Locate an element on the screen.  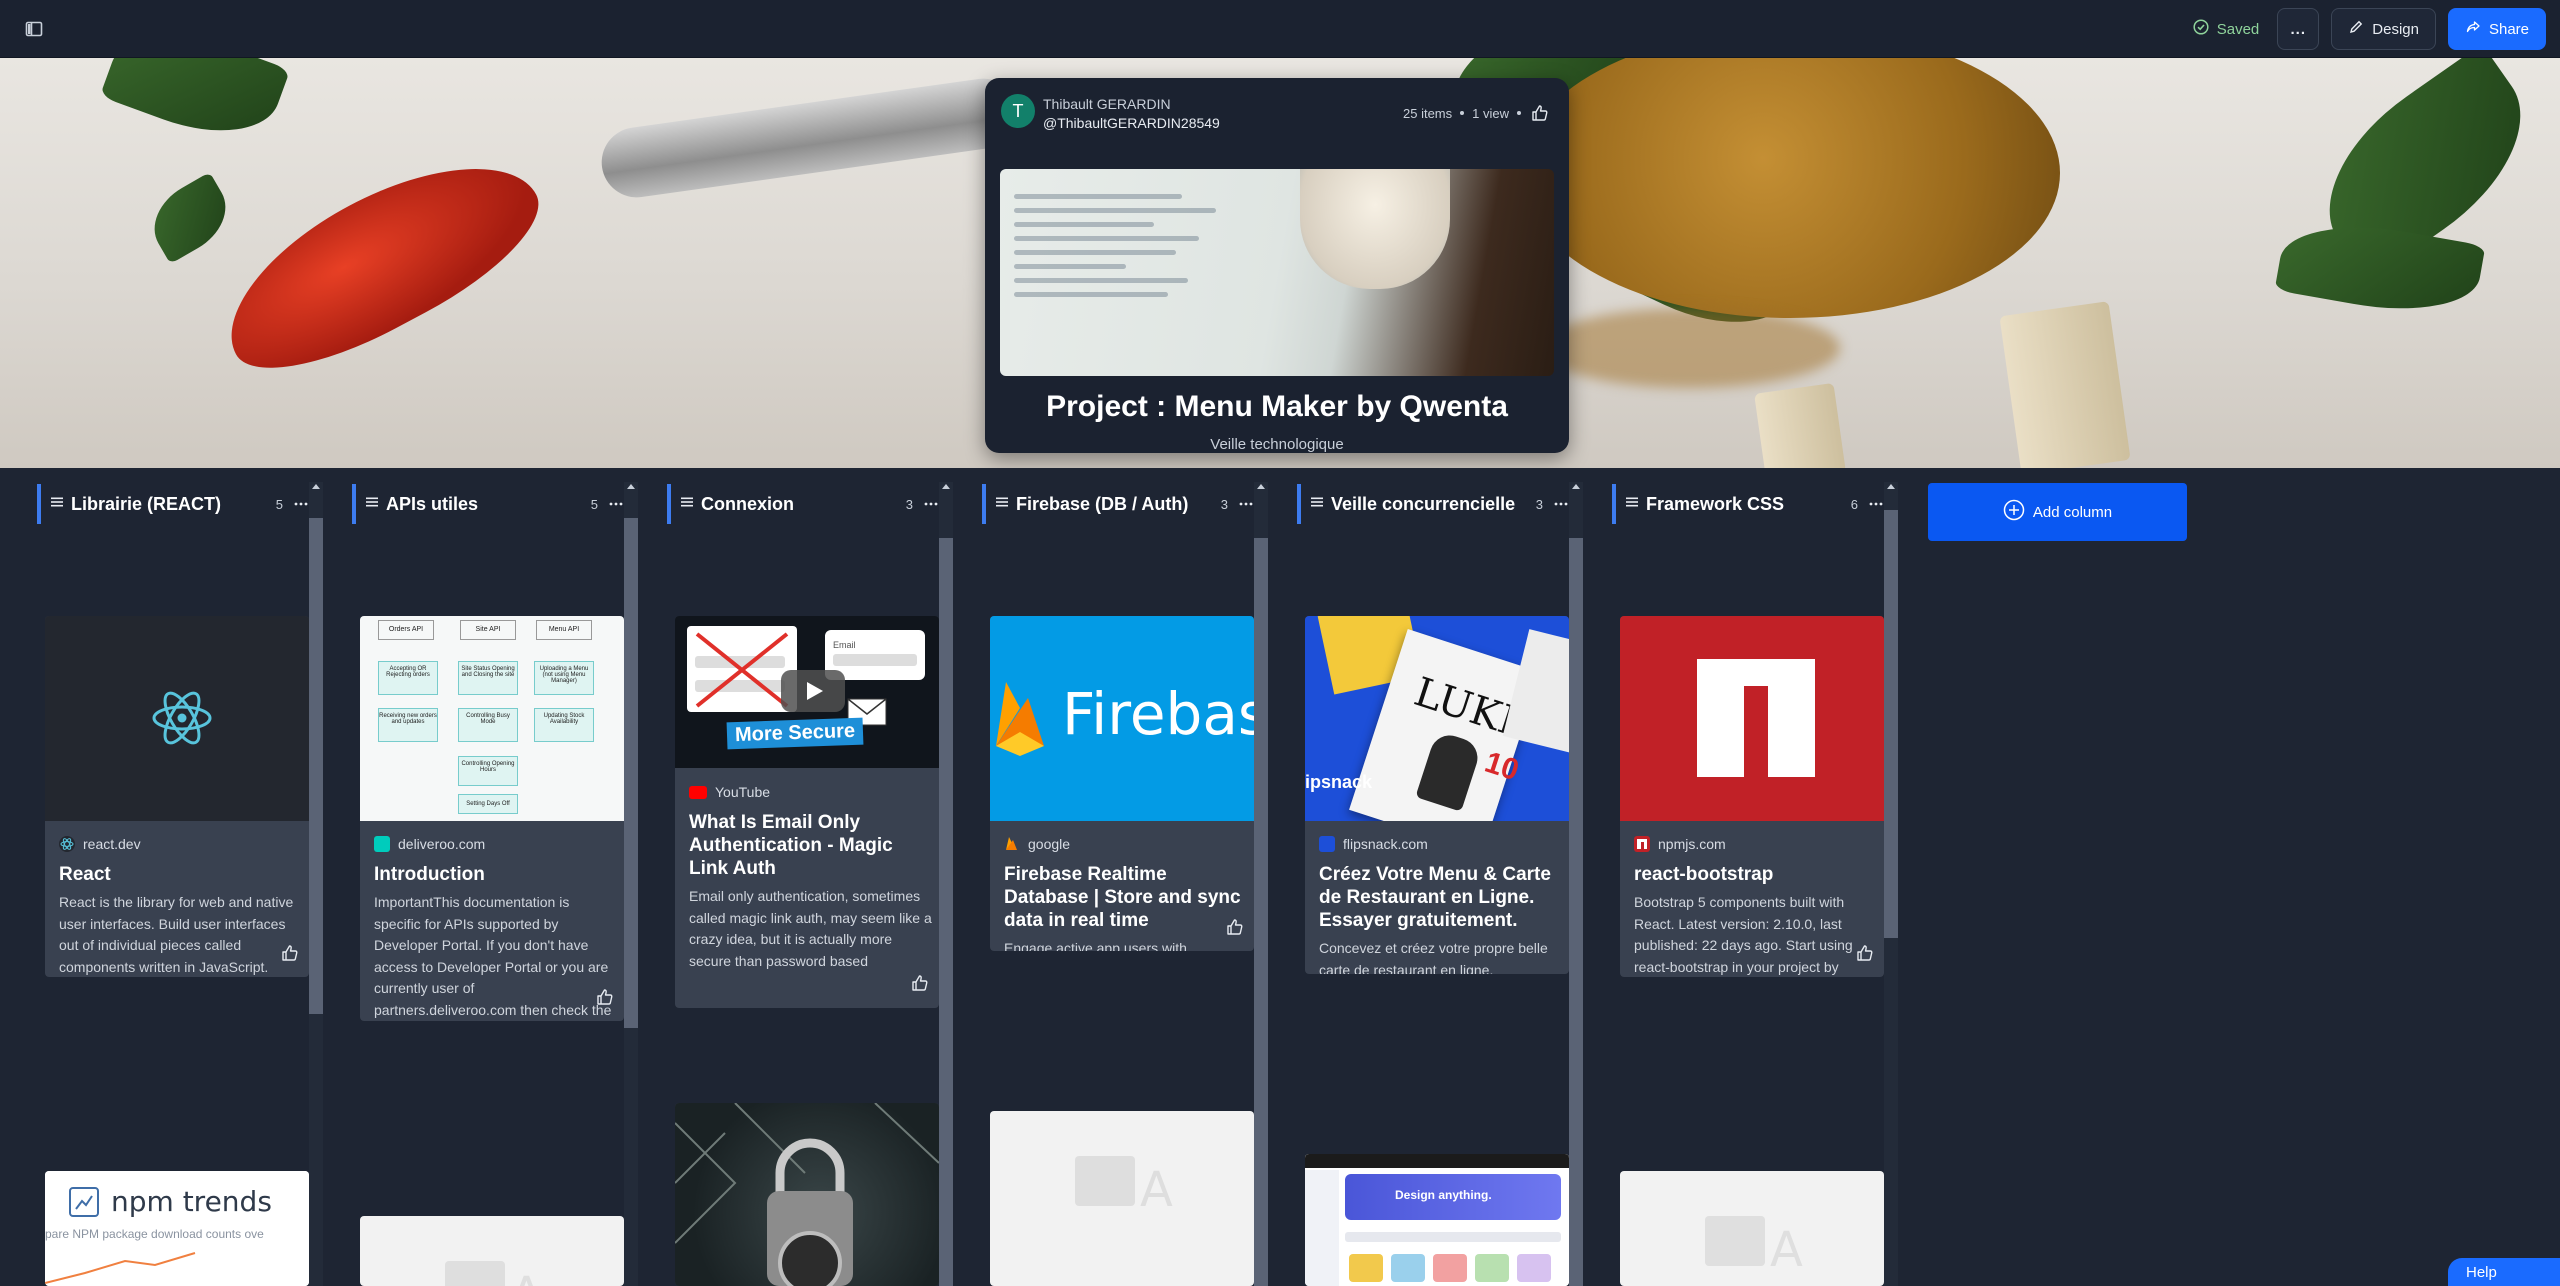
column-scrollbar is located at coordinates (1891, 884).